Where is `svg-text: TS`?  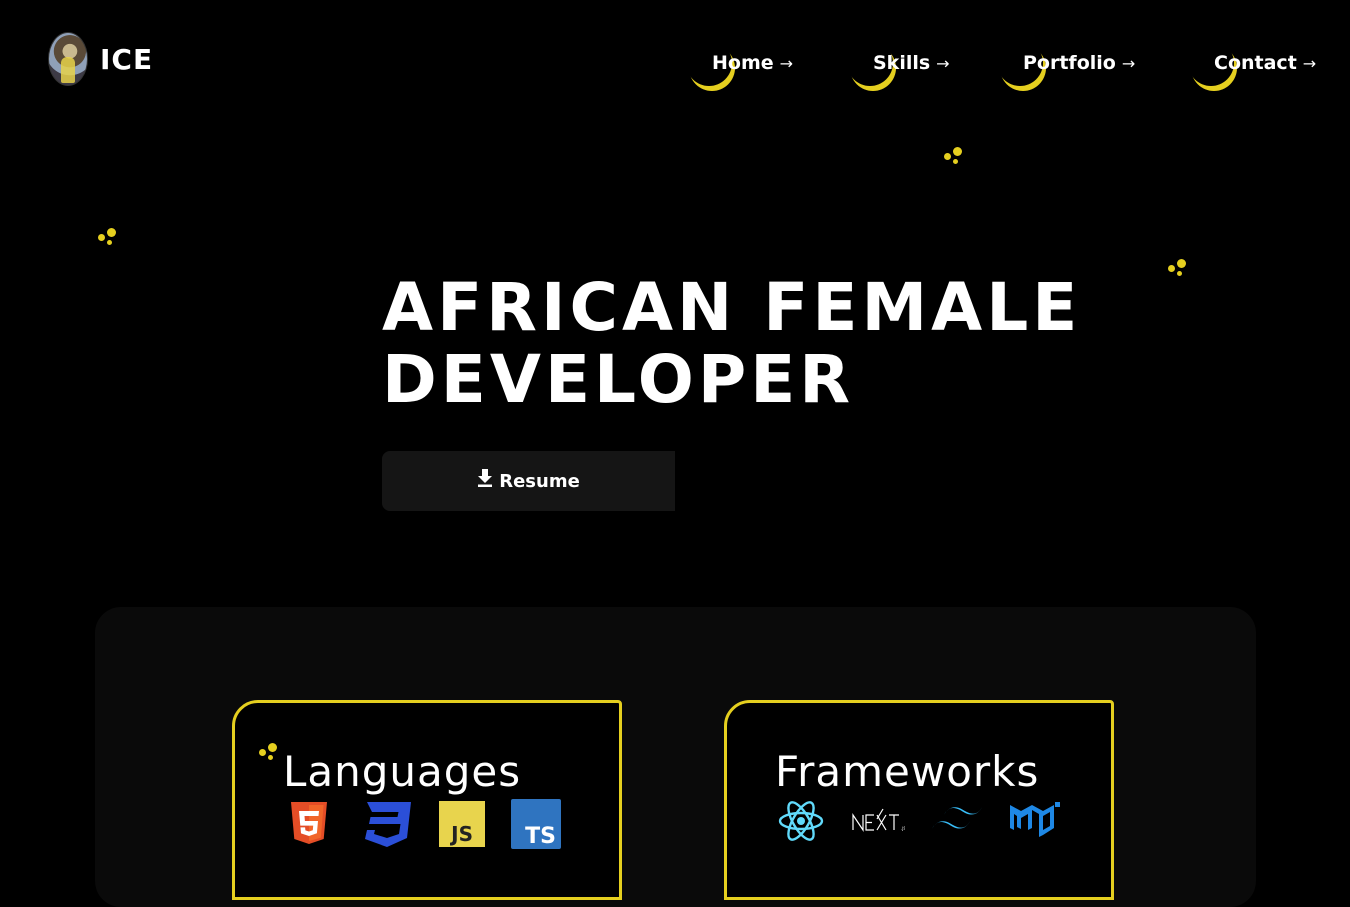
svg-text: TS is located at coordinates (540, 836).